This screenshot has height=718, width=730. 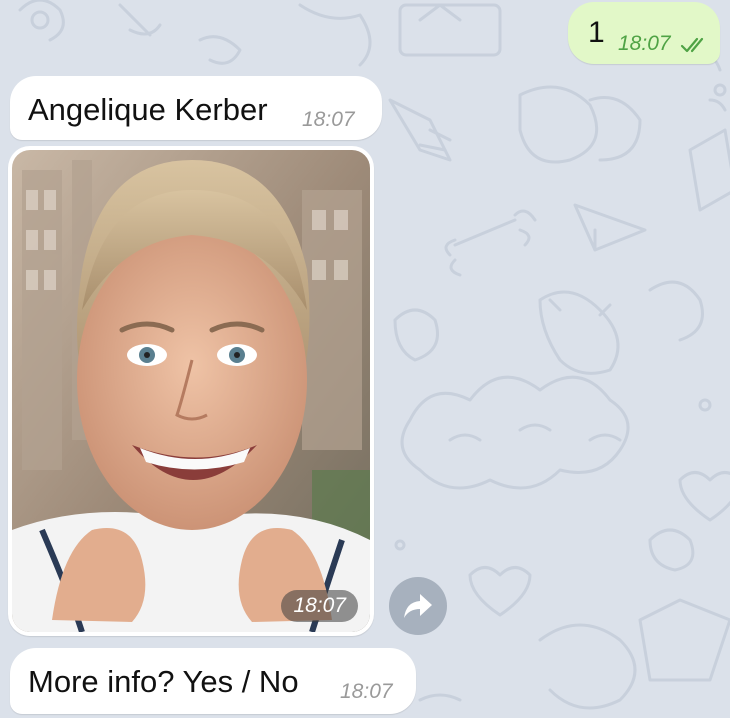 I want to click on message-text: More info? Yes / No, so click(x=163, y=681).